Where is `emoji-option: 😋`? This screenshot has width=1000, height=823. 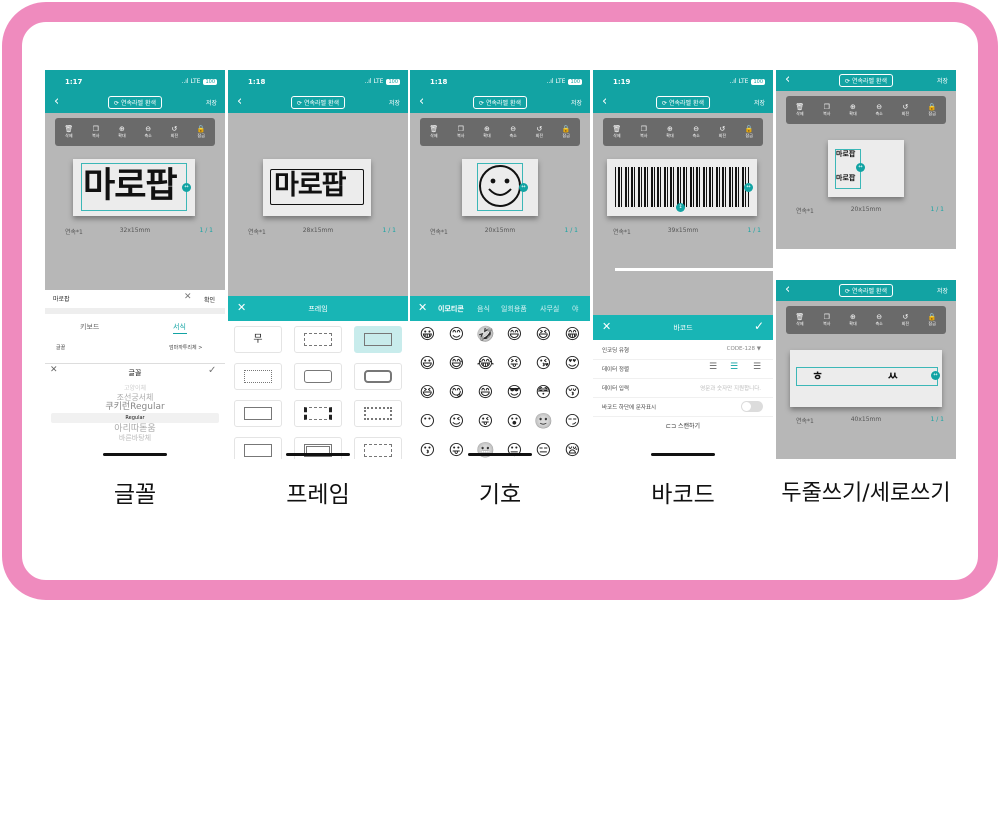
emoji-option: 😋 is located at coordinates (456, 392).